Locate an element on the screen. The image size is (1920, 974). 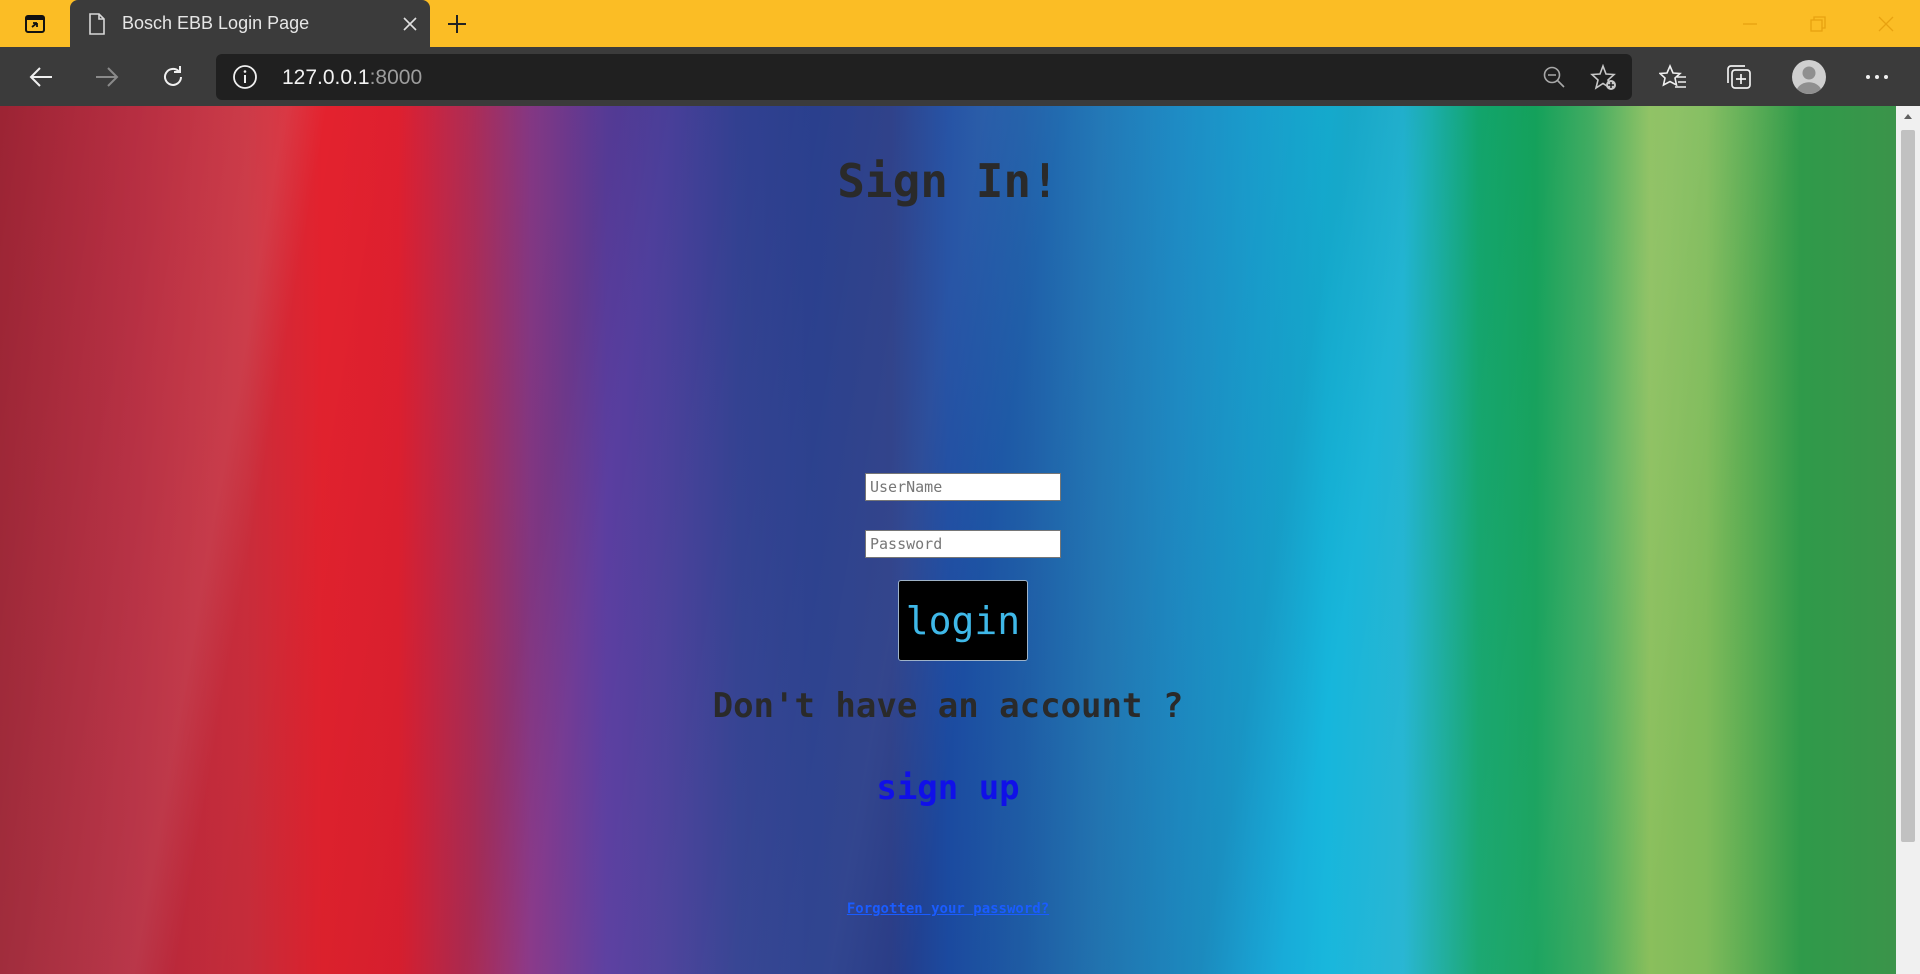
profile-button is located at coordinates (1809, 77).